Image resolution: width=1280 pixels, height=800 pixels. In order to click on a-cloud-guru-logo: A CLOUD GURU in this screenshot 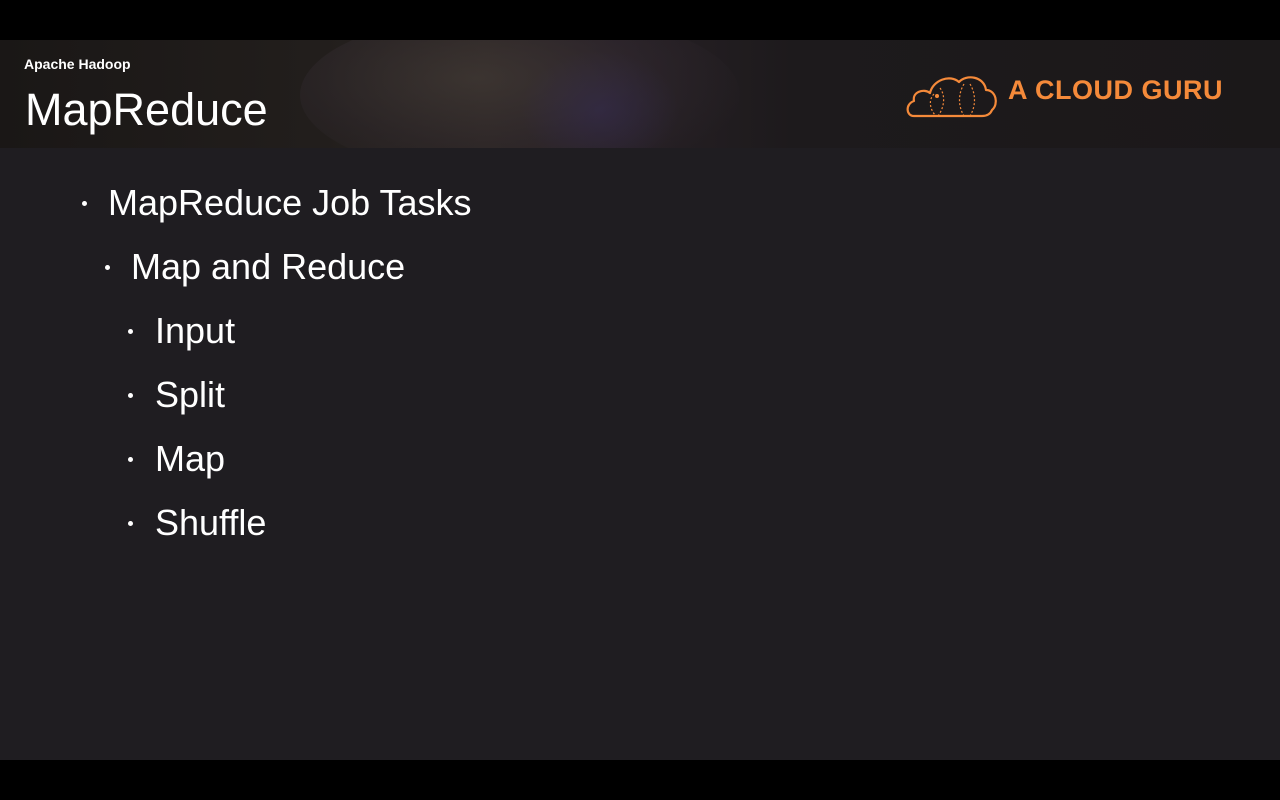, I will do `click(1074, 94)`.